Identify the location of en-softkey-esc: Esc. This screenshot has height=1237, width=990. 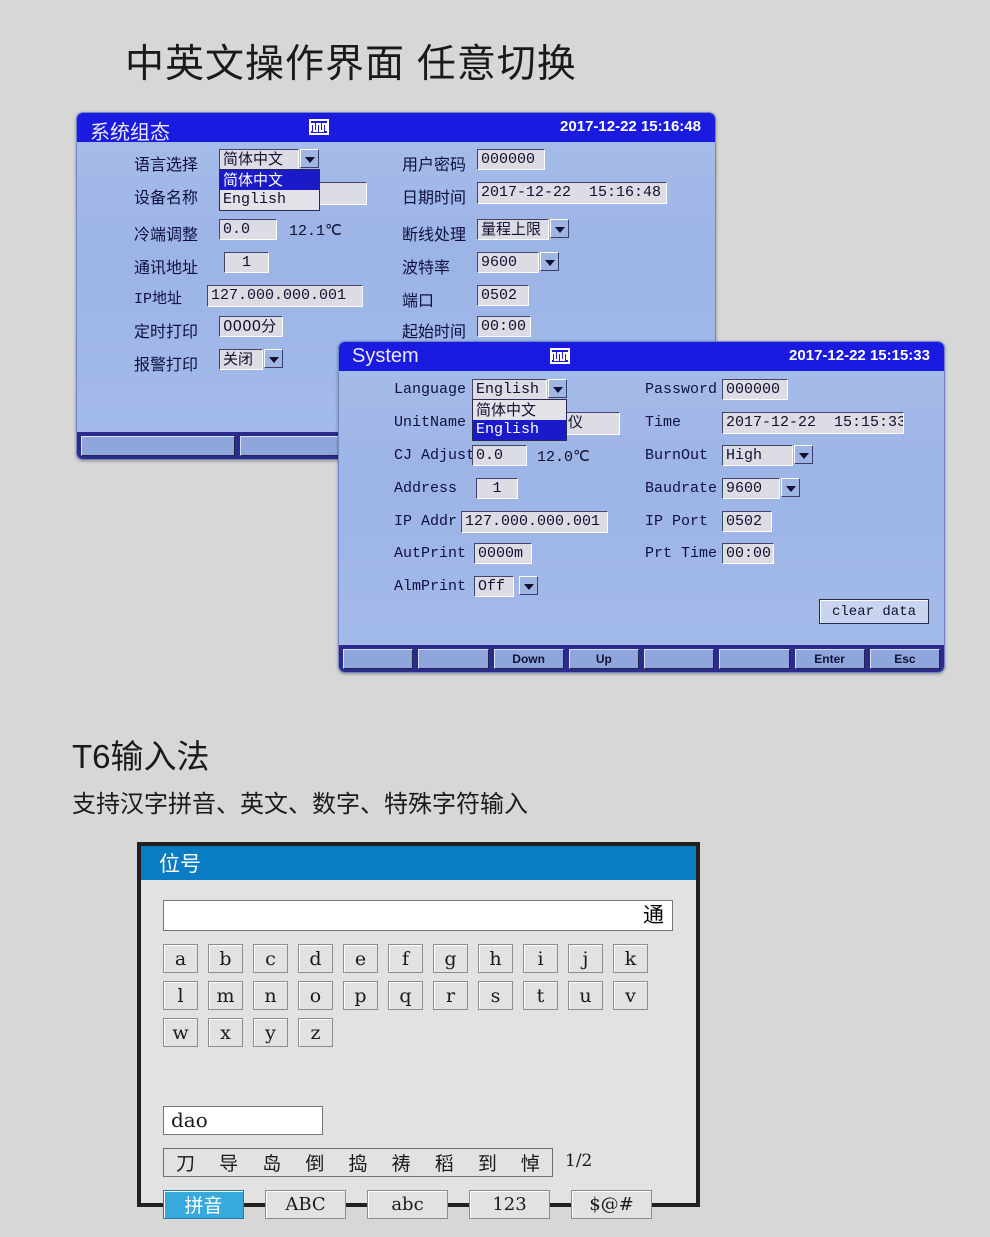
(904, 658).